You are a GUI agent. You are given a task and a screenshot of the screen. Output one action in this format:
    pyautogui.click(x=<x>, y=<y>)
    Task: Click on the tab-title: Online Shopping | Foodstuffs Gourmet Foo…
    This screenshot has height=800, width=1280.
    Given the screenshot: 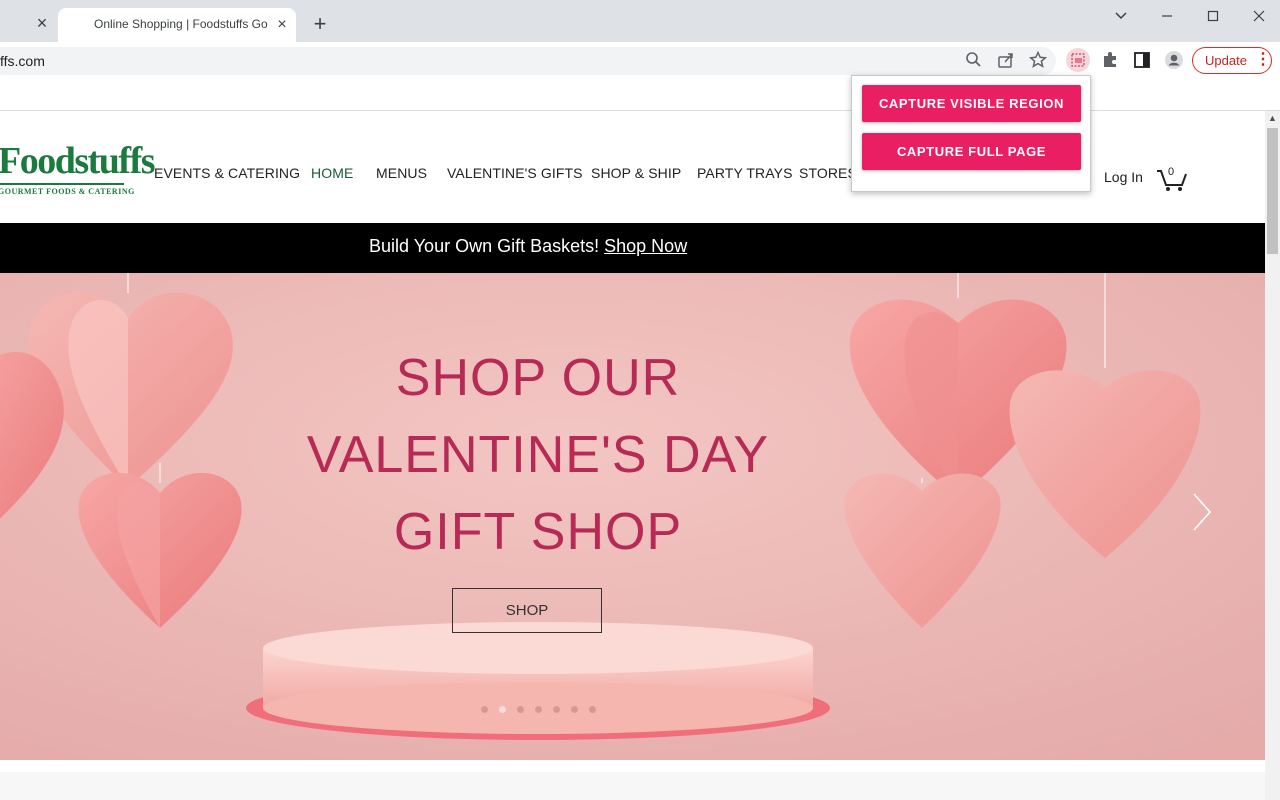 What is the action you would take?
    pyautogui.click(x=181, y=24)
    